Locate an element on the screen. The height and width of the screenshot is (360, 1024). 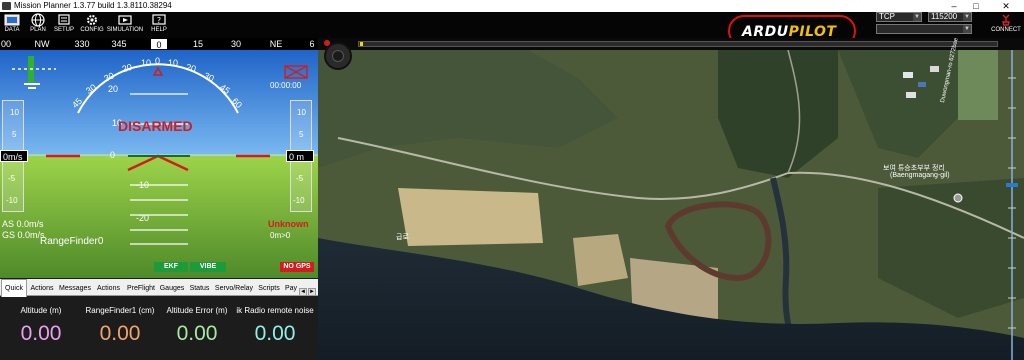
distance-text: 0m>0 is located at coordinates (280, 235).